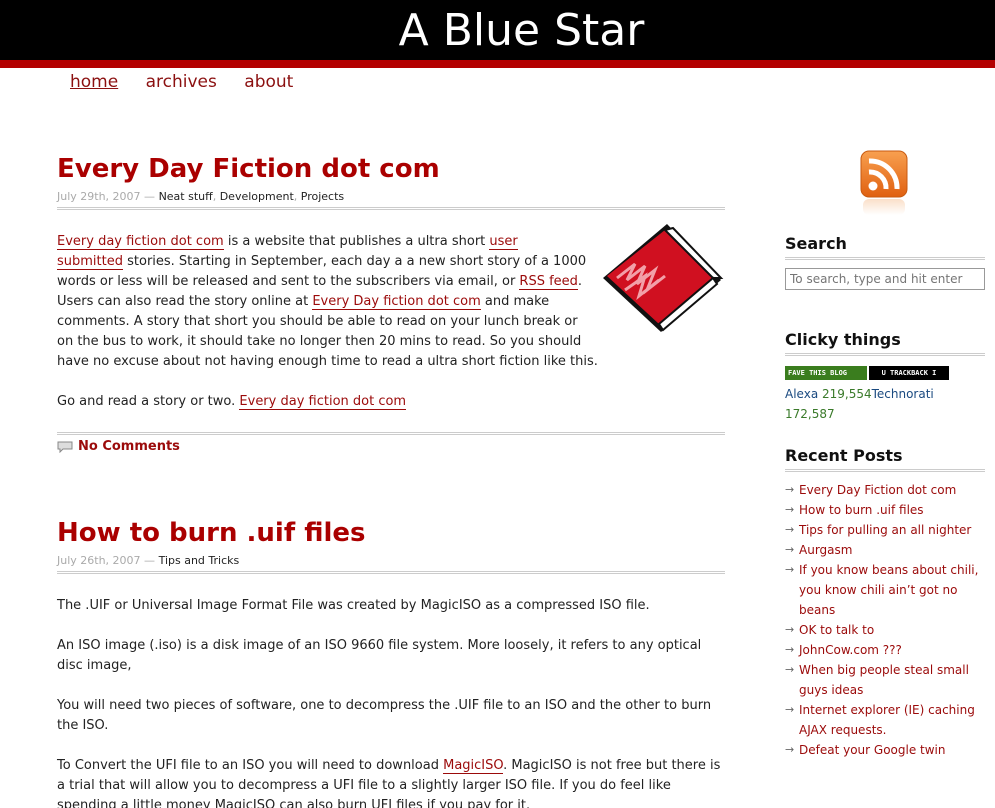 The width and height of the screenshot is (995, 808). Describe the element at coordinates (850, 650) in the screenshot. I see `recent-post-link: JohnCow.com ???` at that location.